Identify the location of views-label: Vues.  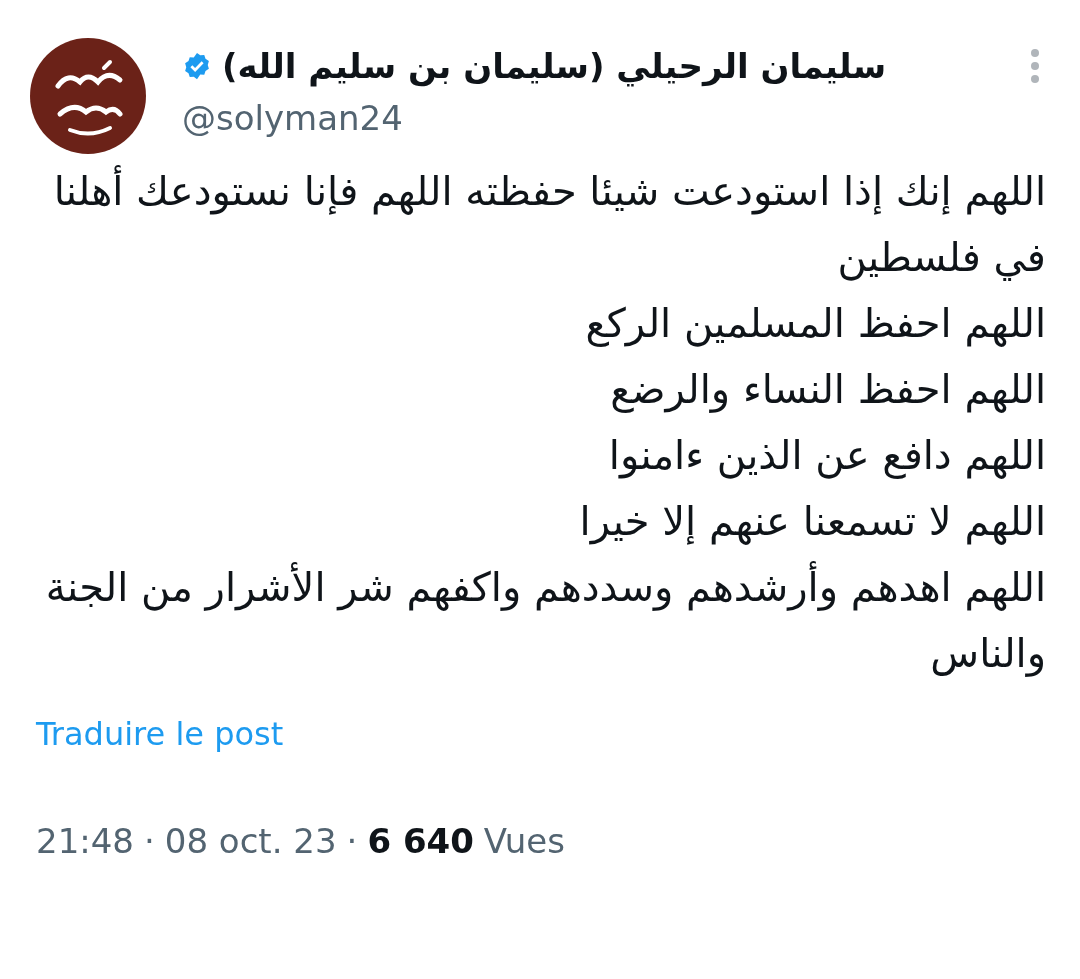
(524, 841).